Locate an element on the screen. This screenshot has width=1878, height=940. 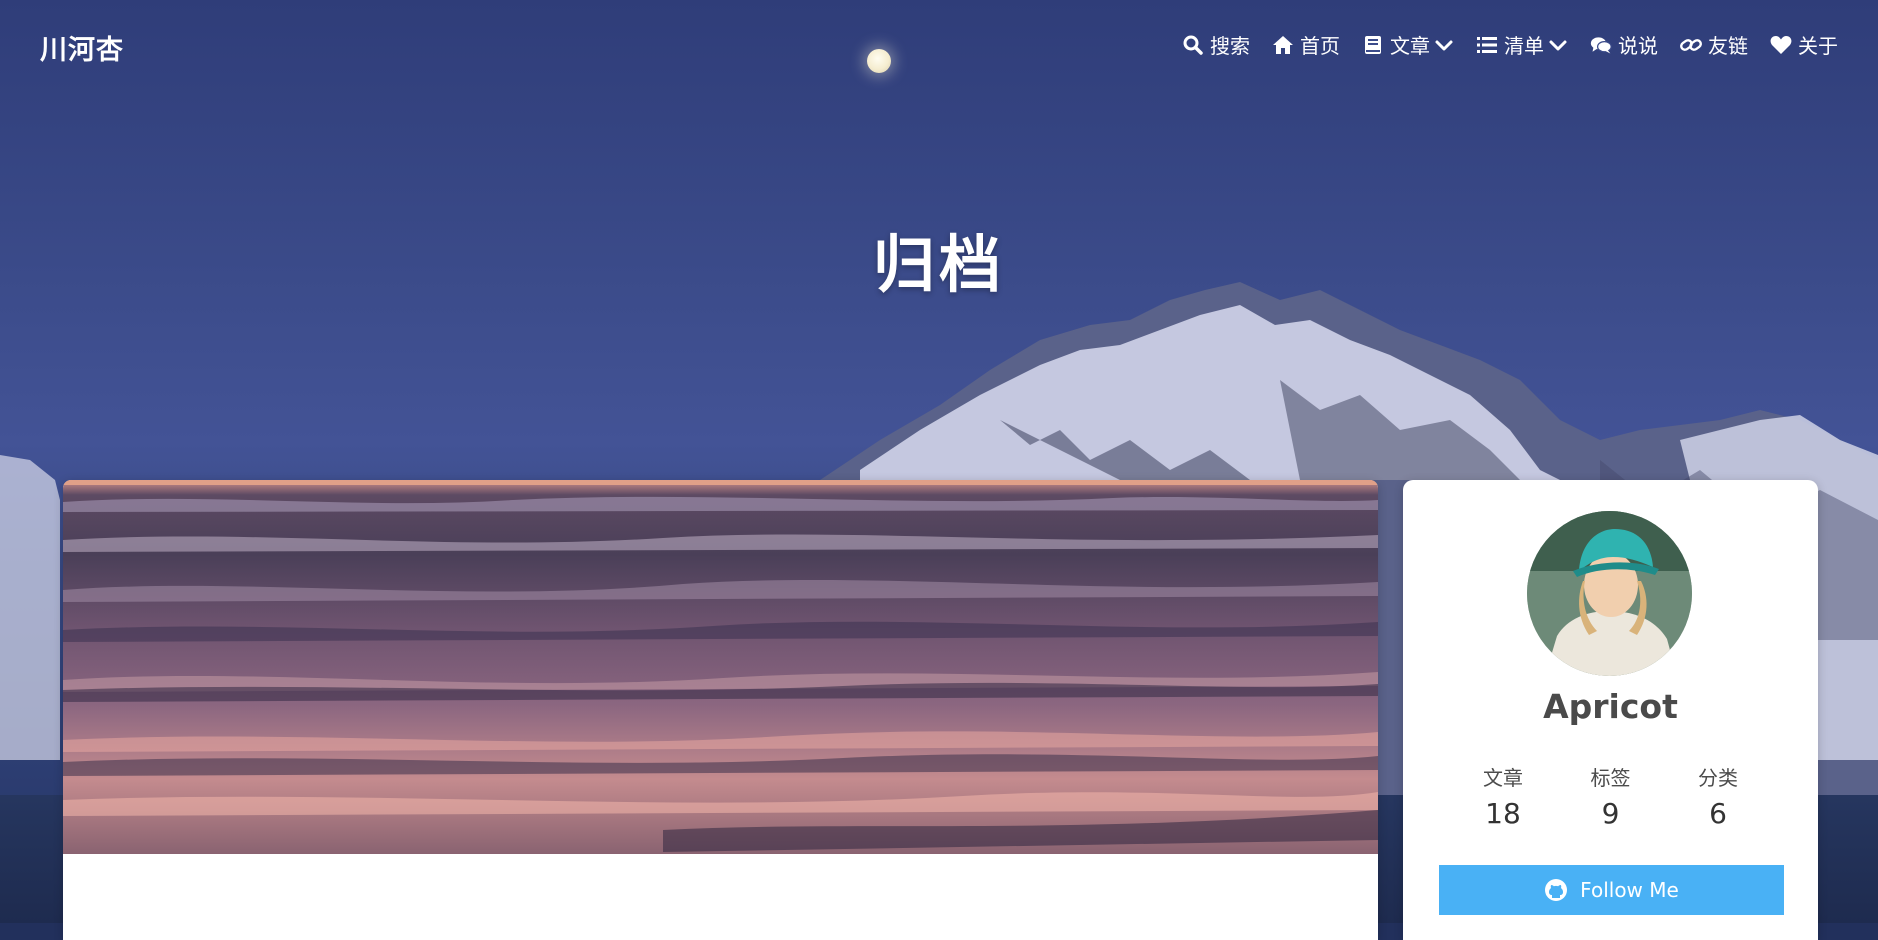
stat-categories: 分类 6 is located at coordinates (1718, 796).